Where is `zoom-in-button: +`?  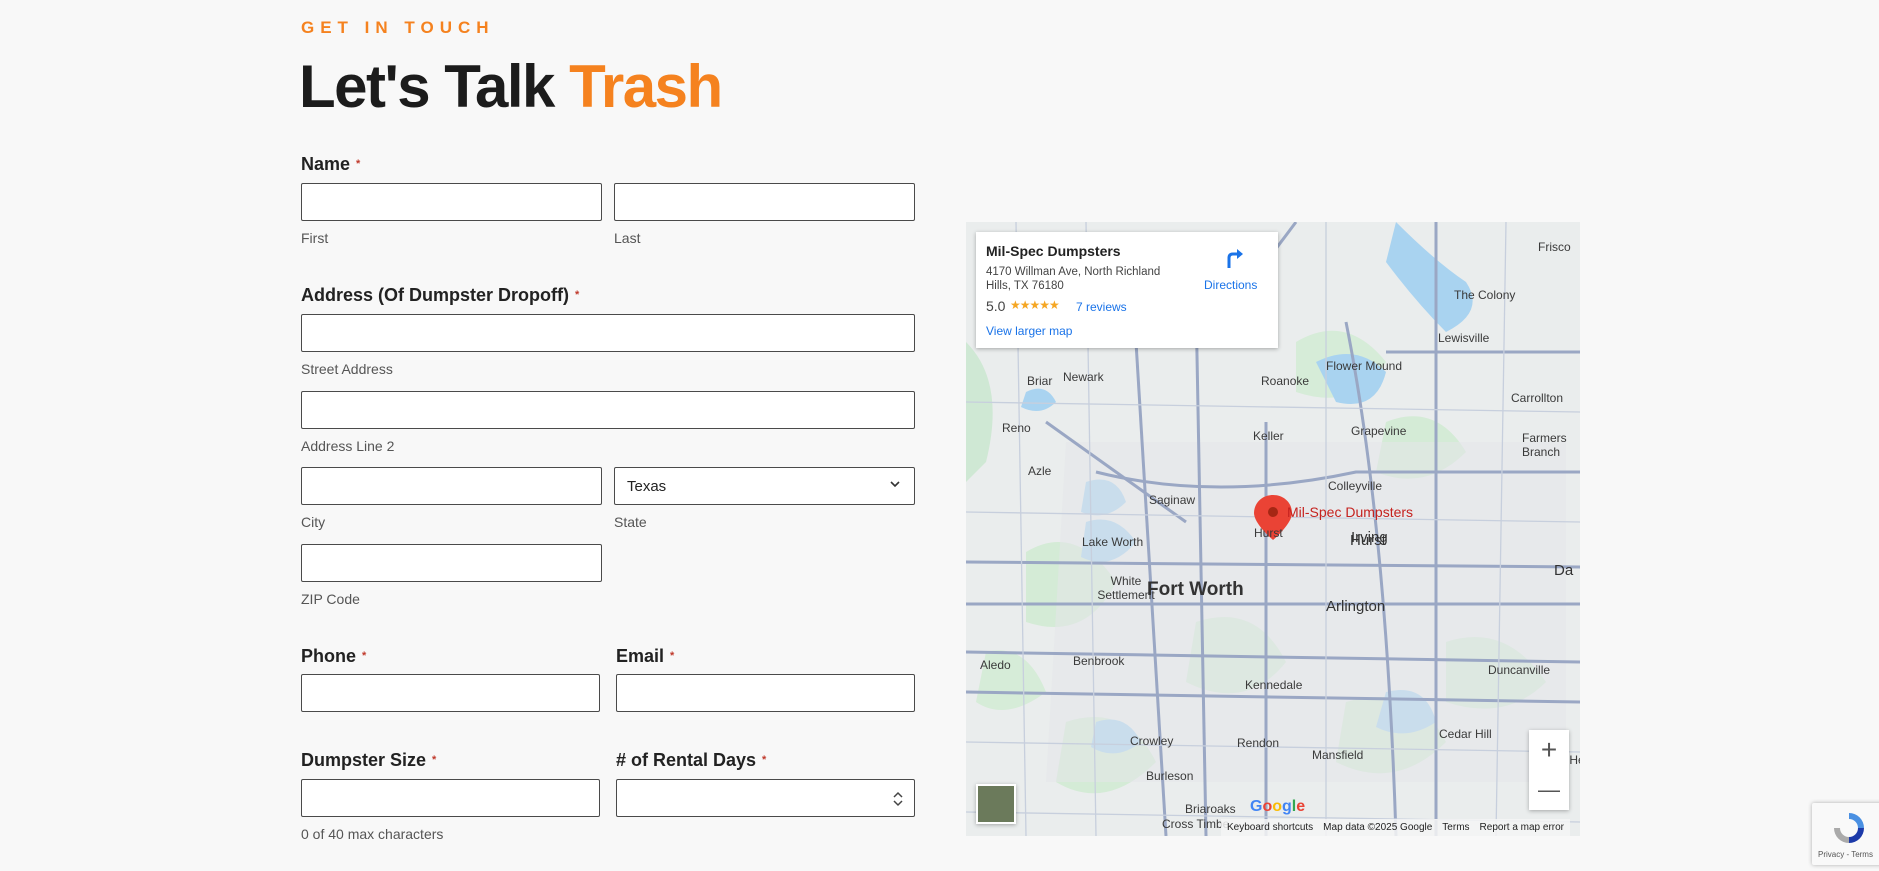 zoom-in-button: + is located at coordinates (1549, 750).